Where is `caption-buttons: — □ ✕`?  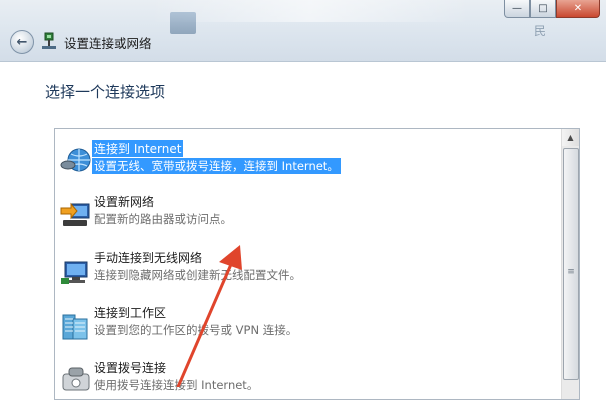 caption-buttons: — □ ✕ is located at coordinates (552, 9).